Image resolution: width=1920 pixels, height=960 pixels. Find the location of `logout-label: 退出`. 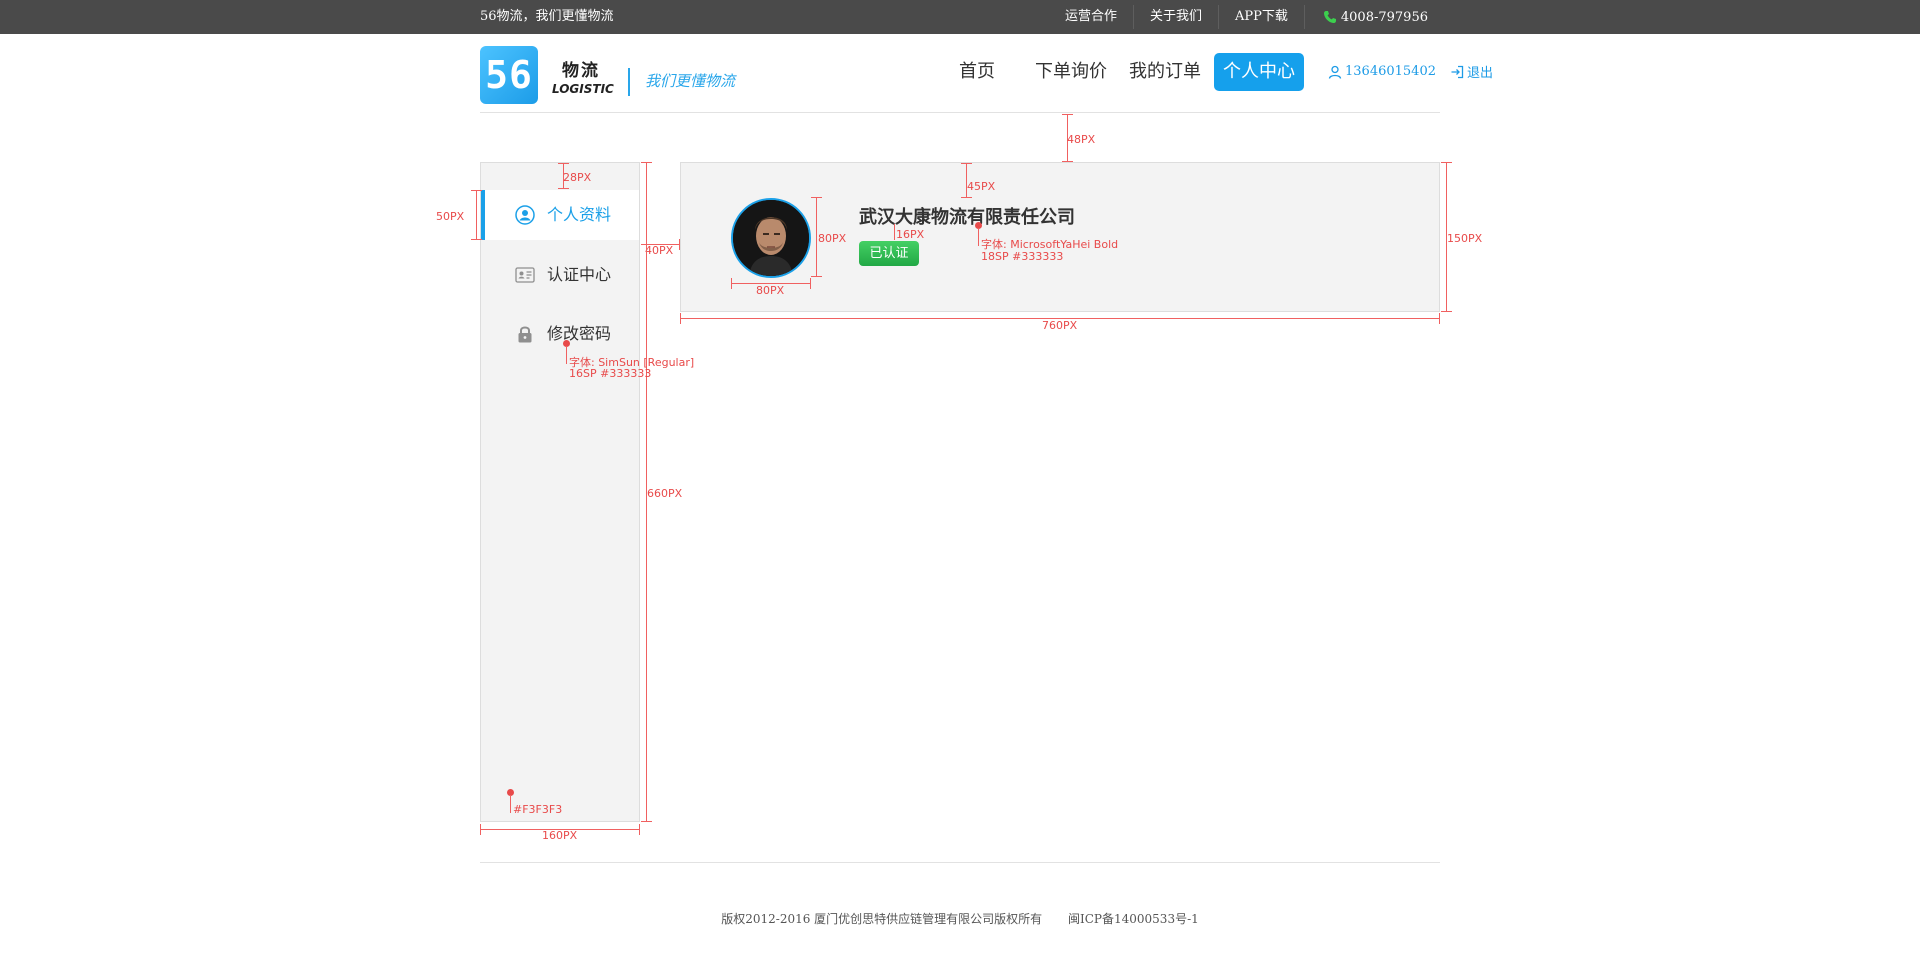

logout-label: 退出 is located at coordinates (1479, 73).